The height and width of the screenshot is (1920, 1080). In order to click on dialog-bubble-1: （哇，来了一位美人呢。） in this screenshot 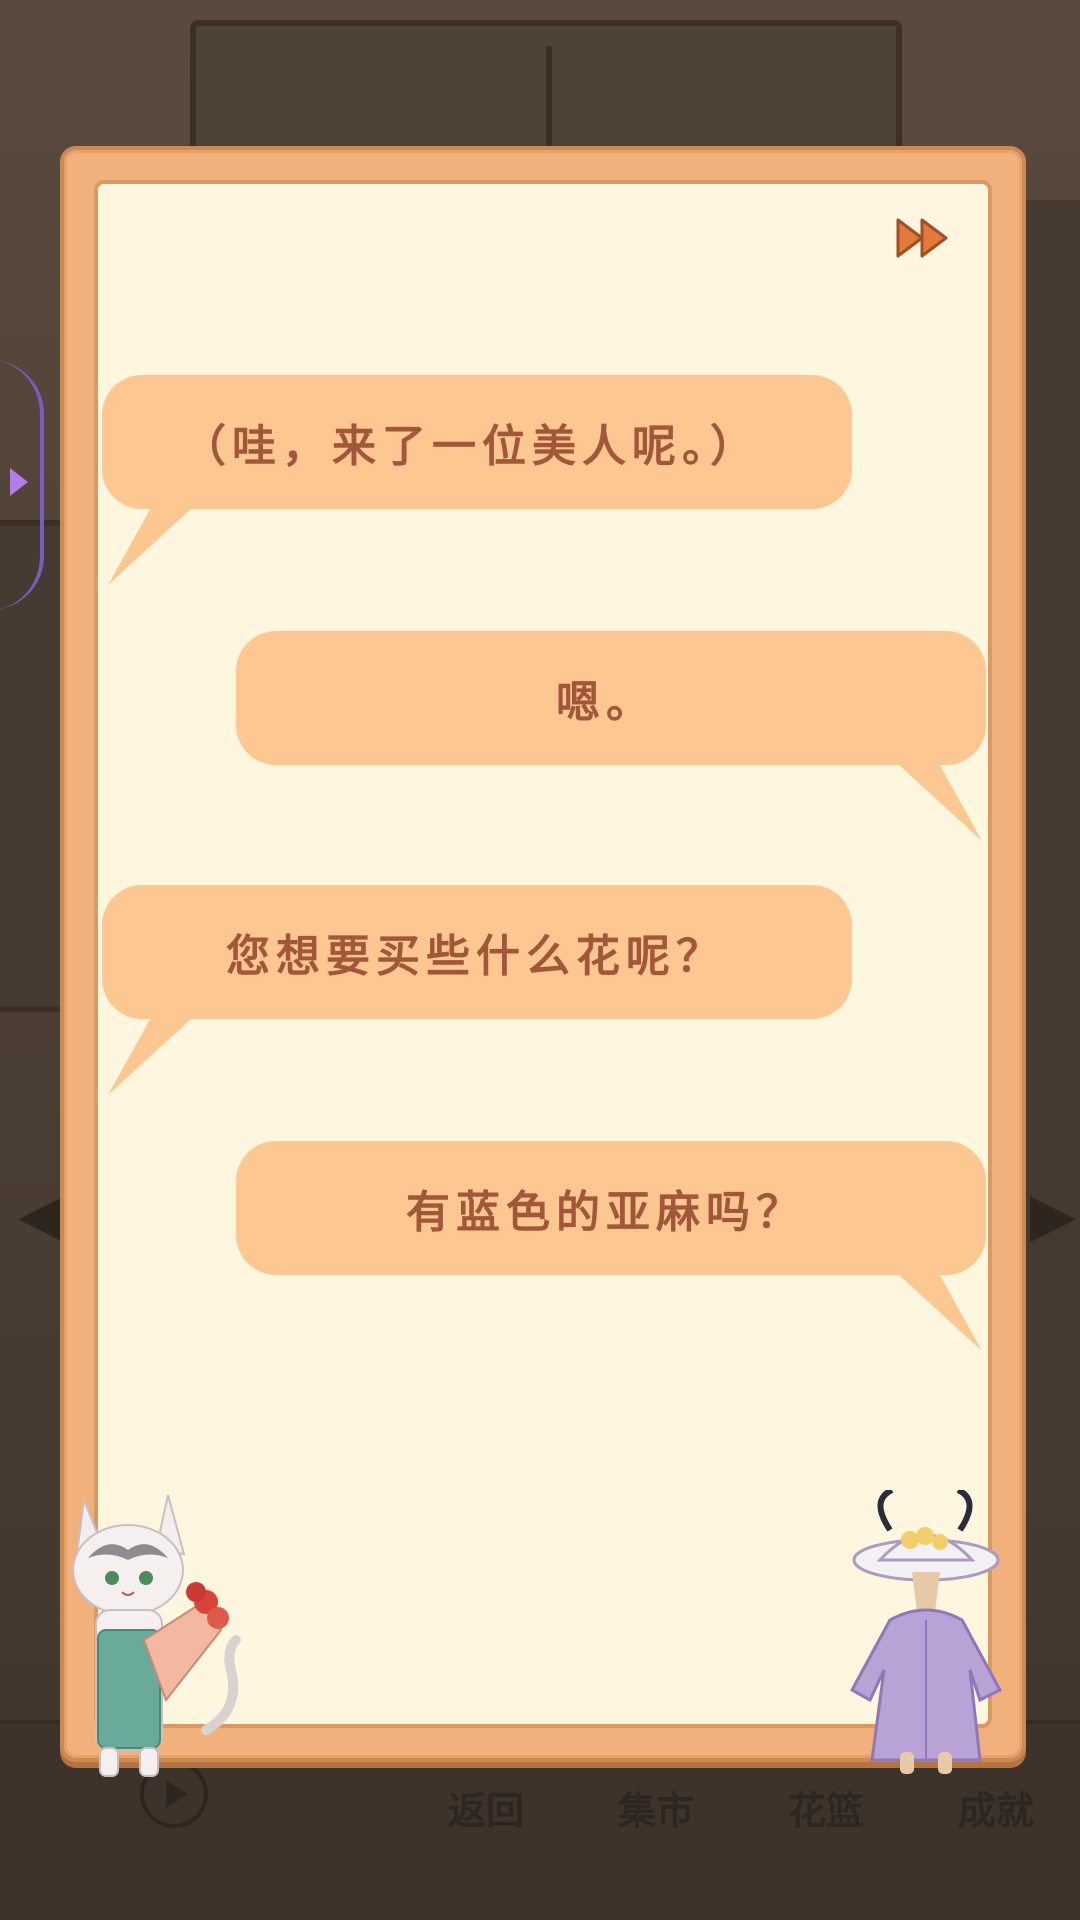, I will do `click(477, 480)`.